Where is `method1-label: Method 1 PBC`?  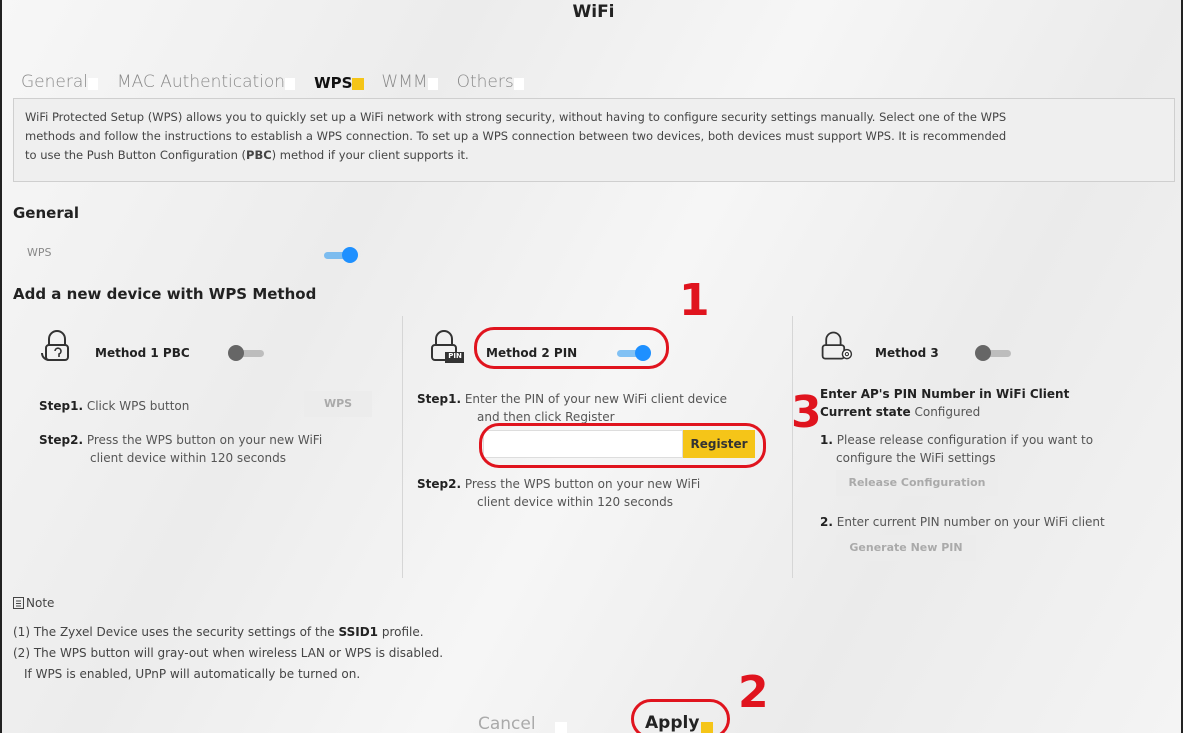
method1-label: Method 1 PBC is located at coordinates (142, 353).